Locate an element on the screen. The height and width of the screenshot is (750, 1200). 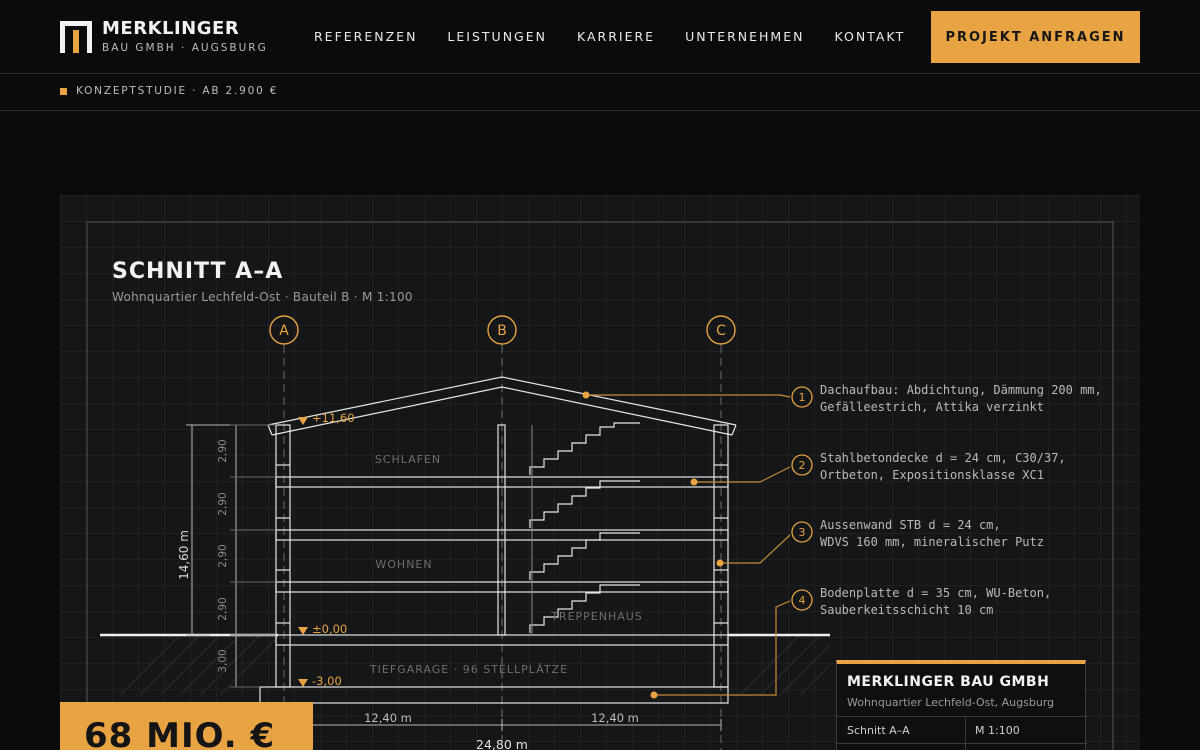
nav-kontakt: KONTAKT is located at coordinates (869, 36).